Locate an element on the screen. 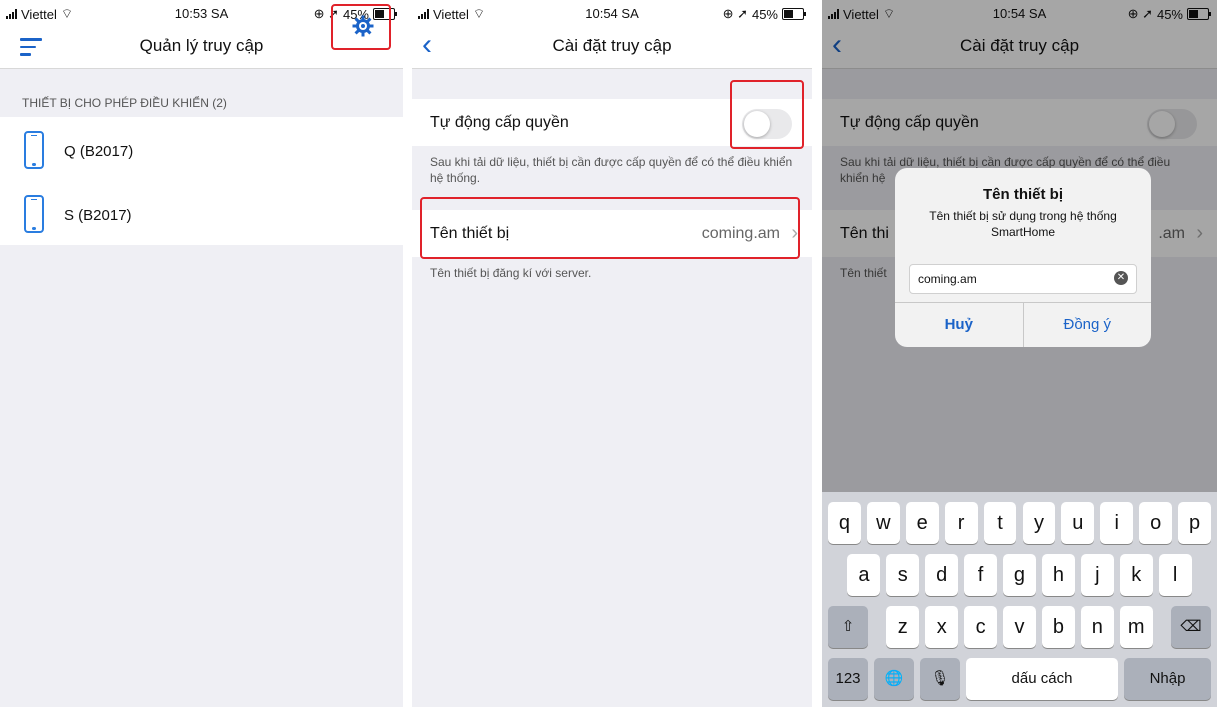 This screenshot has width=1217, height=707. key-e: e is located at coordinates (922, 523).